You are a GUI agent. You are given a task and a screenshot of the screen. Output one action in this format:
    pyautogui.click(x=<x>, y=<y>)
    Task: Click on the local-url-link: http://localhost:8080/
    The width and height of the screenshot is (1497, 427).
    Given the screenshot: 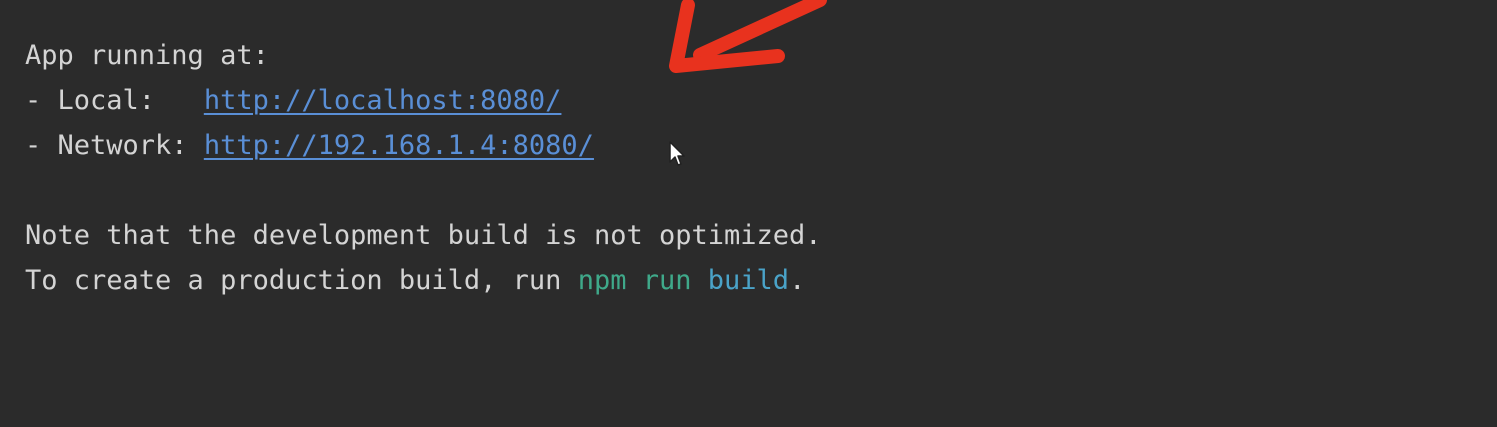 What is the action you would take?
    pyautogui.click(x=383, y=100)
    